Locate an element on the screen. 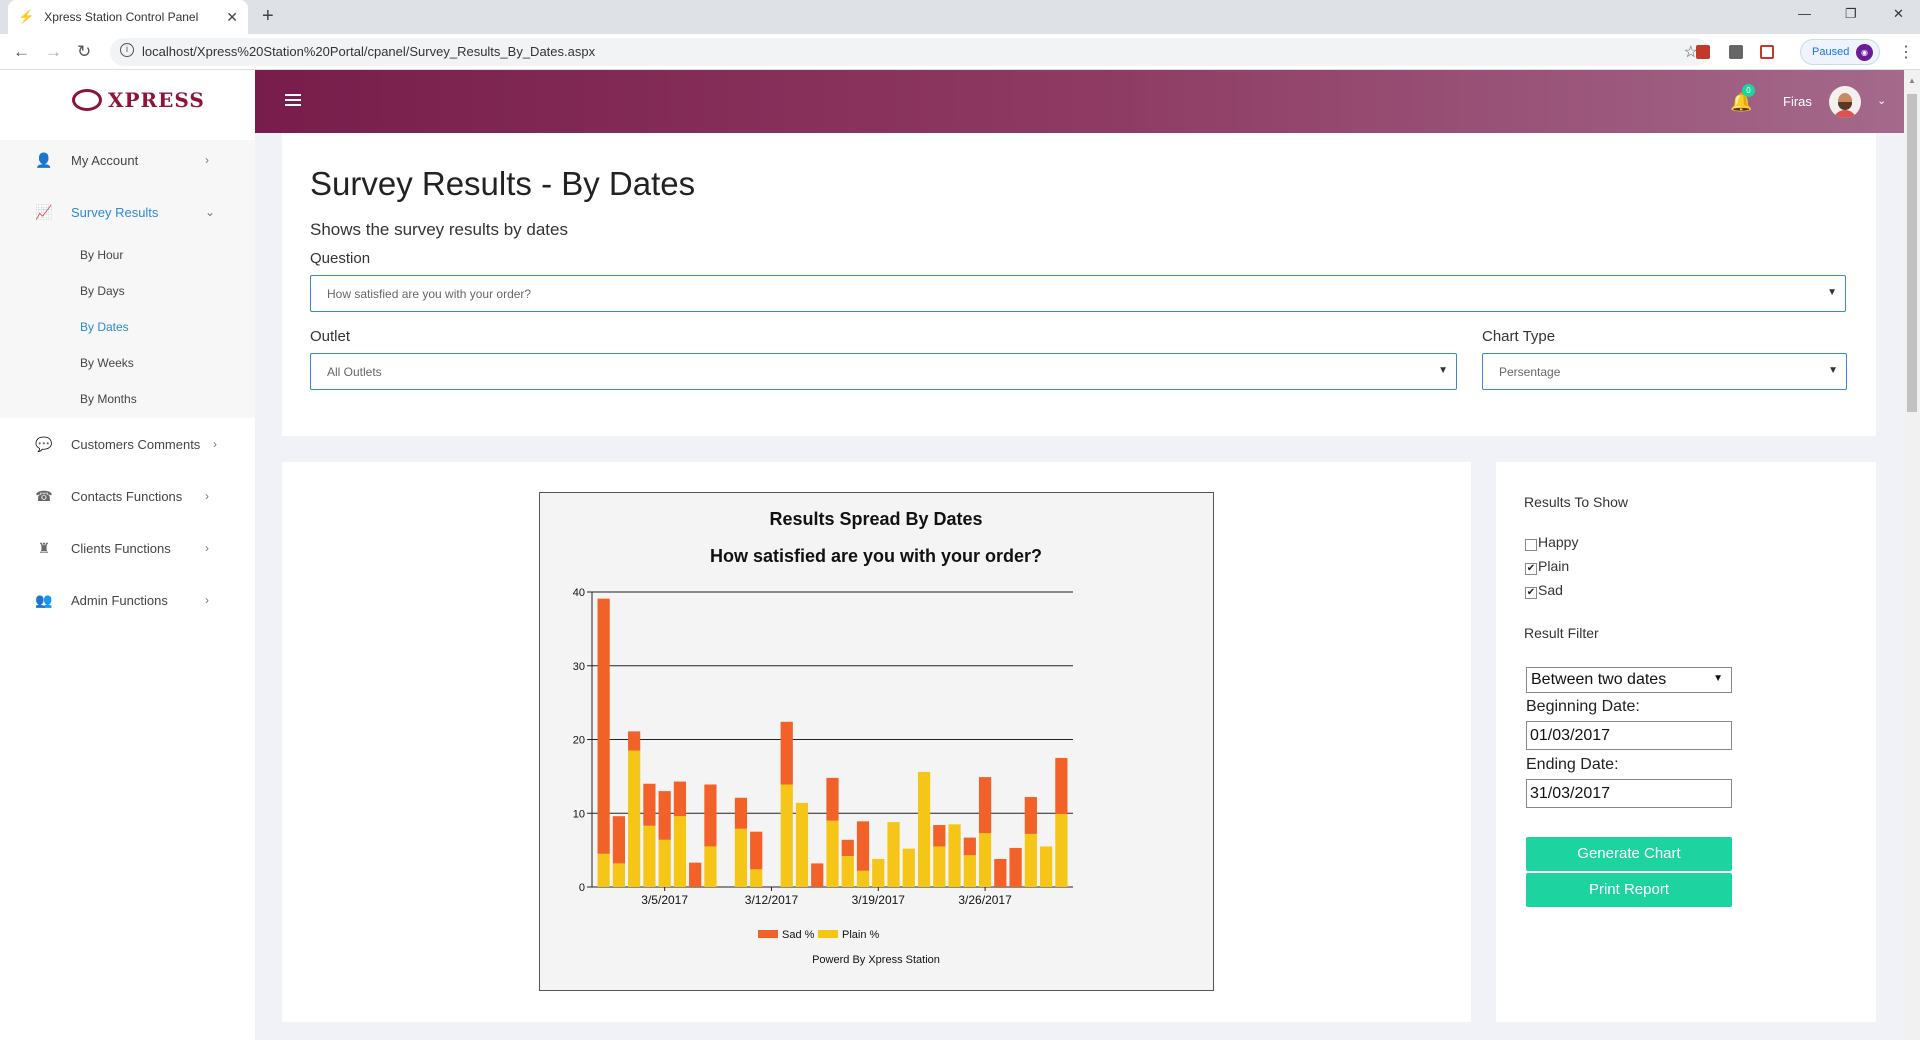 This screenshot has height=1040, width=1920. top-navbar: 🔔 0 Firas ⌄ is located at coordinates (1087, 101).